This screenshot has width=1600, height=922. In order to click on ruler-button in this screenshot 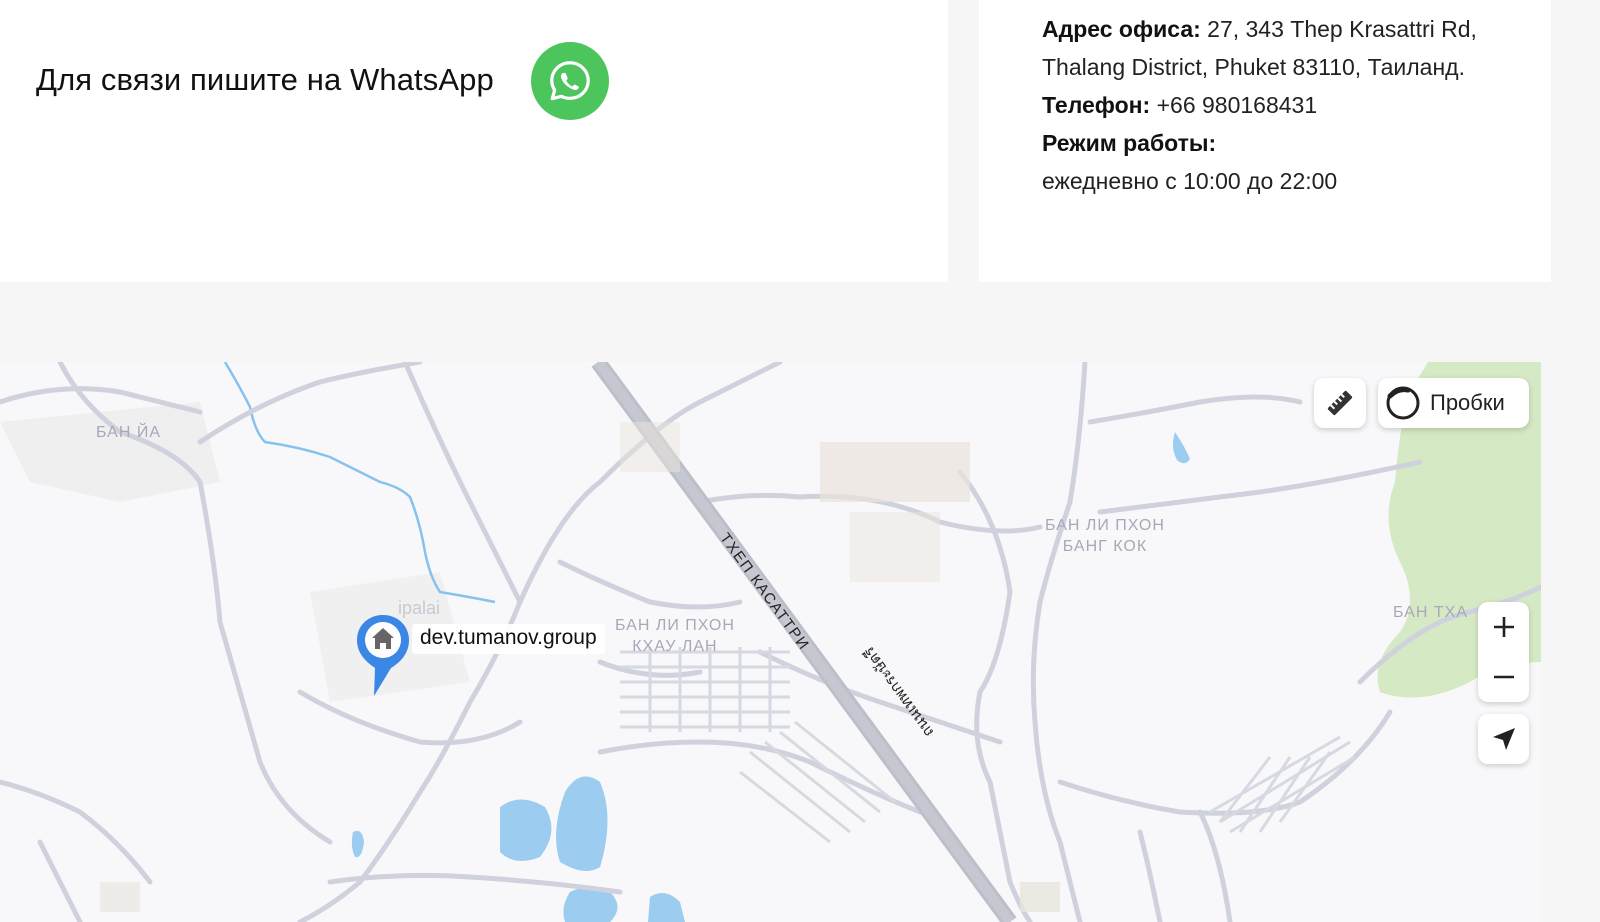, I will do `click(1340, 403)`.